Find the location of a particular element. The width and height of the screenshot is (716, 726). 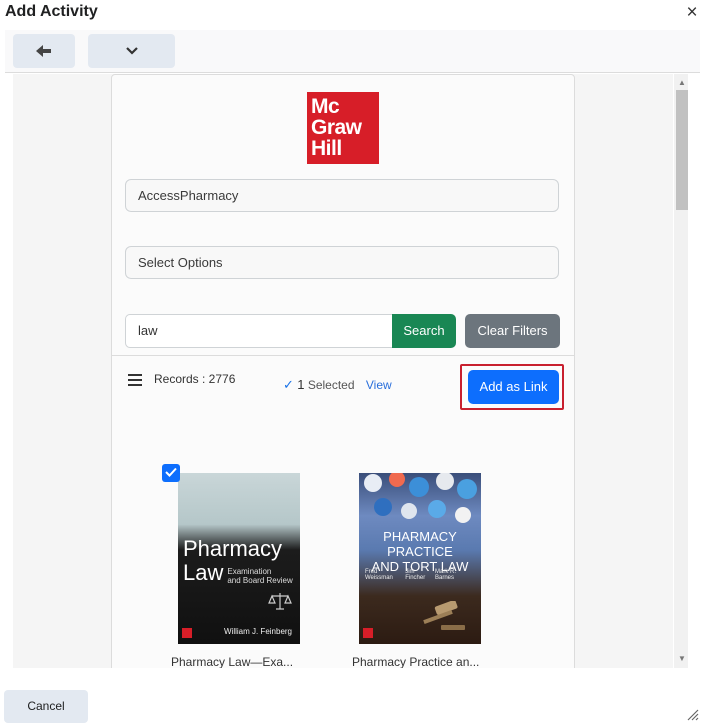

logo-line-1: Mc is located at coordinates (325, 106).